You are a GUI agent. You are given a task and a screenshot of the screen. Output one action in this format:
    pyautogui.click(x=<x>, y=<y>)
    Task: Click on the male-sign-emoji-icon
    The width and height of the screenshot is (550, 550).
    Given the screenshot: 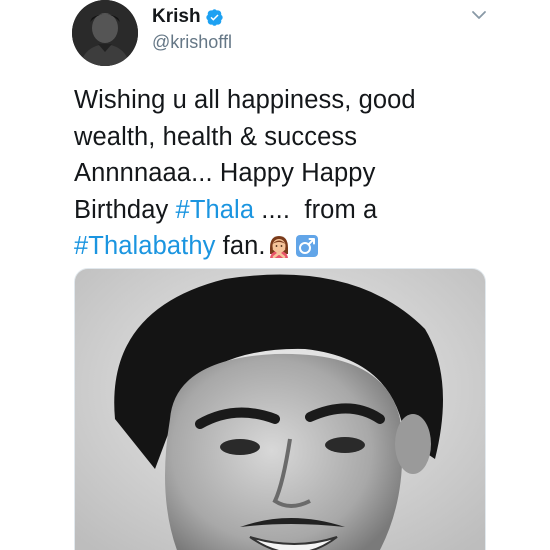 What is the action you would take?
    pyautogui.click(x=307, y=244)
    